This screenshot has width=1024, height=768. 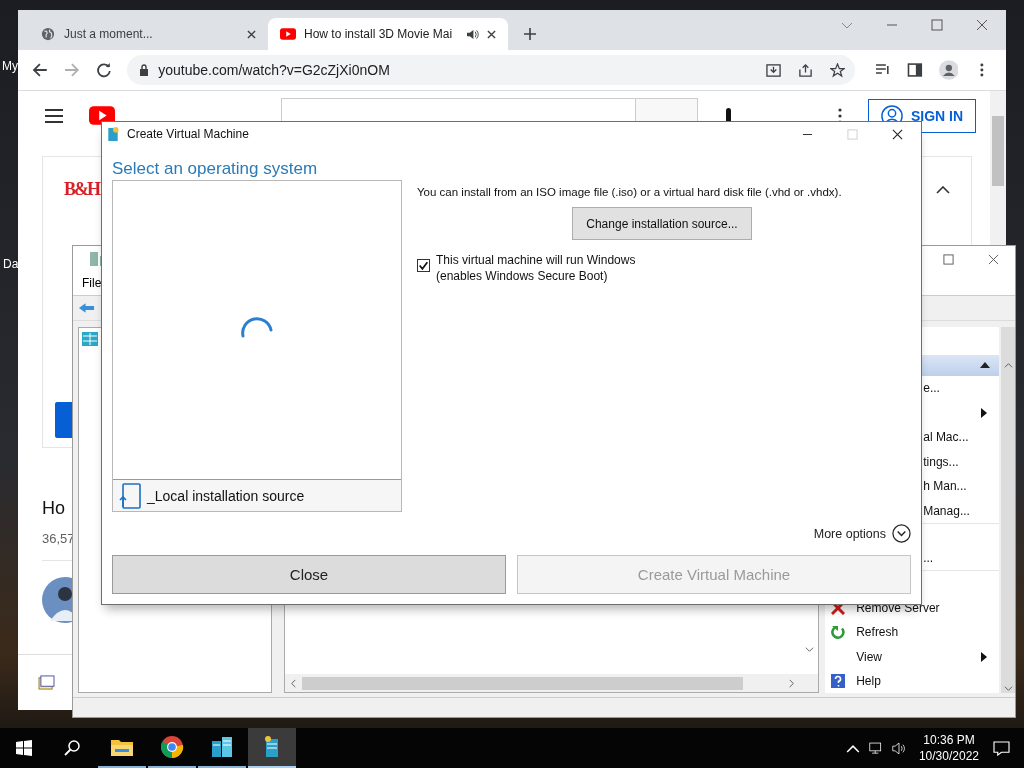 I want to click on play-logo-icon, so click(x=288, y=34).